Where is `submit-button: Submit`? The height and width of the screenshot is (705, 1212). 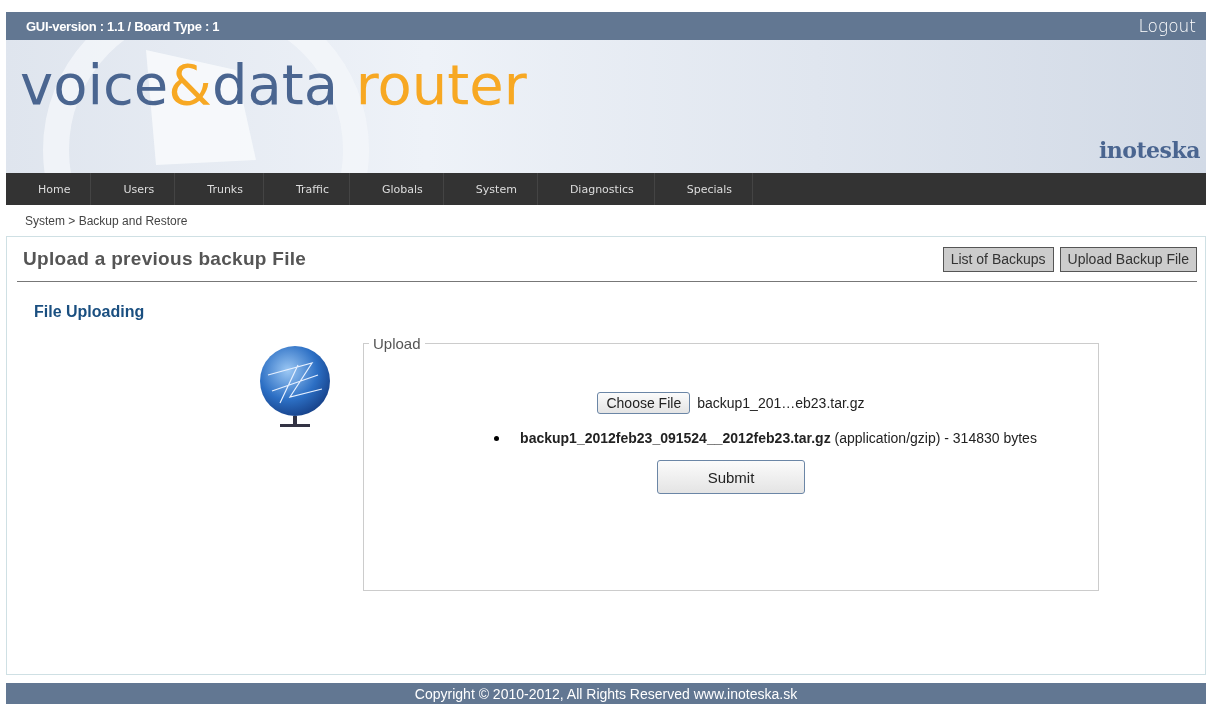 submit-button: Submit is located at coordinates (731, 477).